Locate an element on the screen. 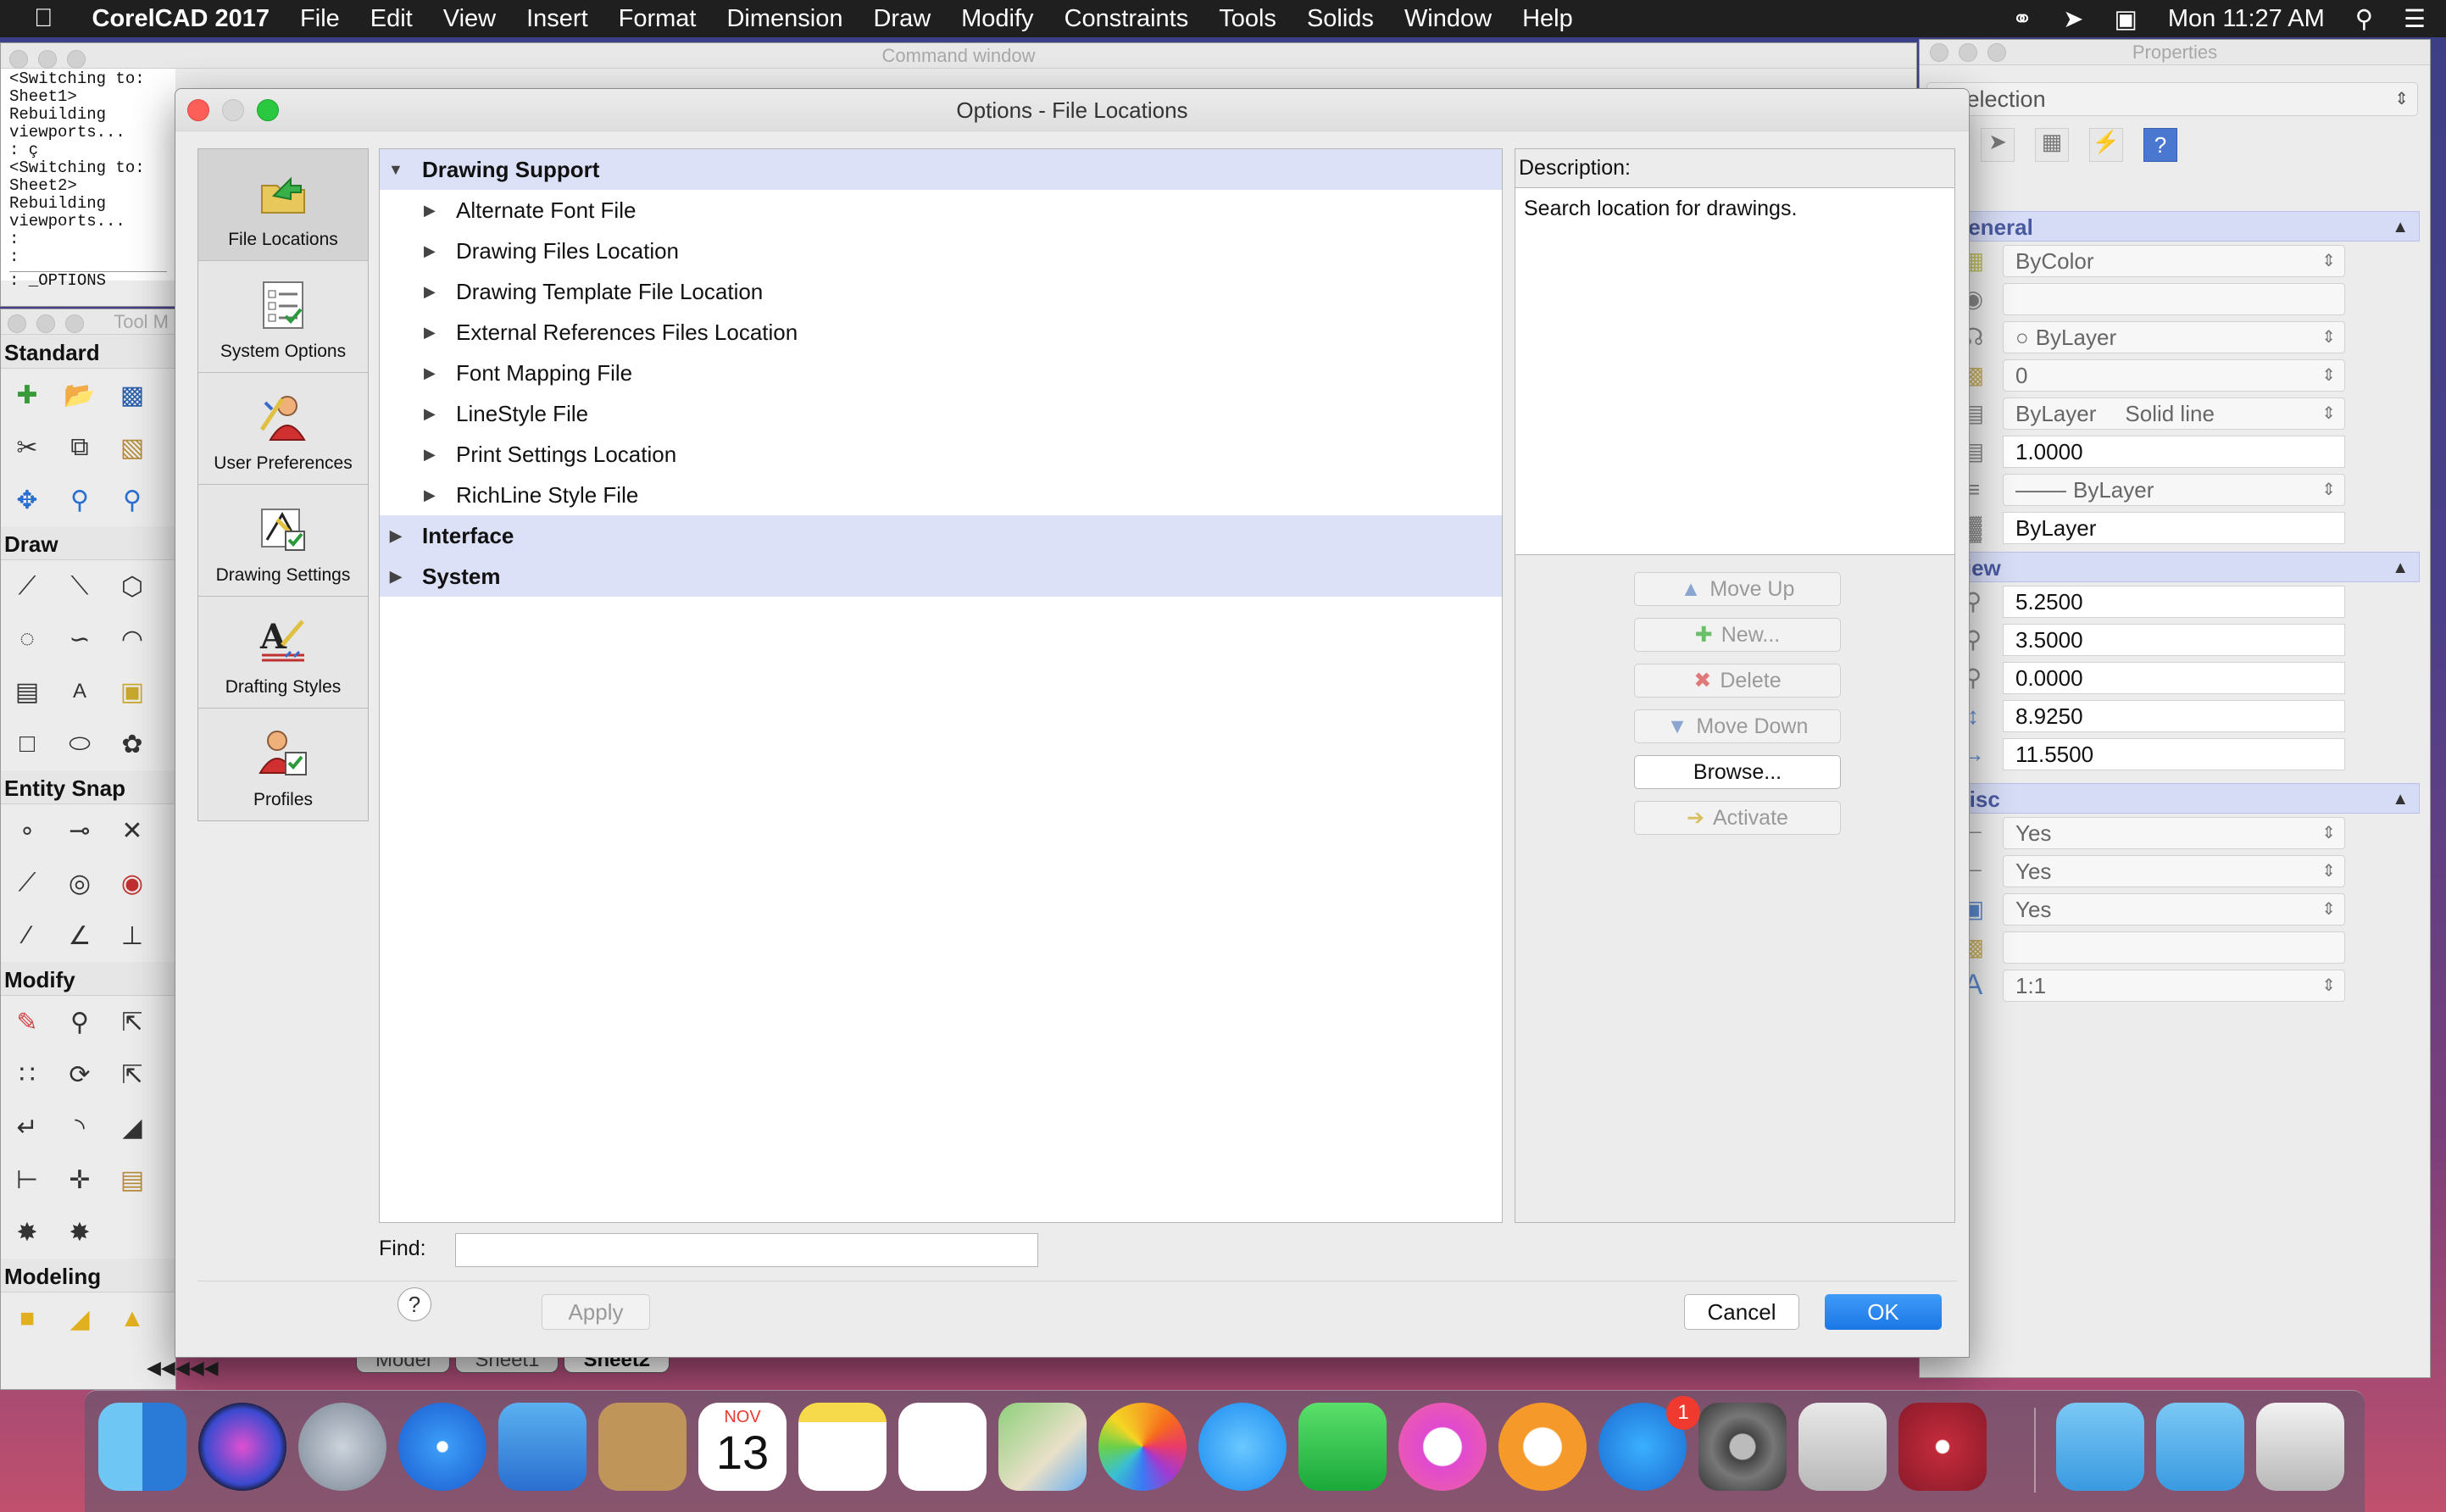  menu-format: Format is located at coordinates (657, 19).